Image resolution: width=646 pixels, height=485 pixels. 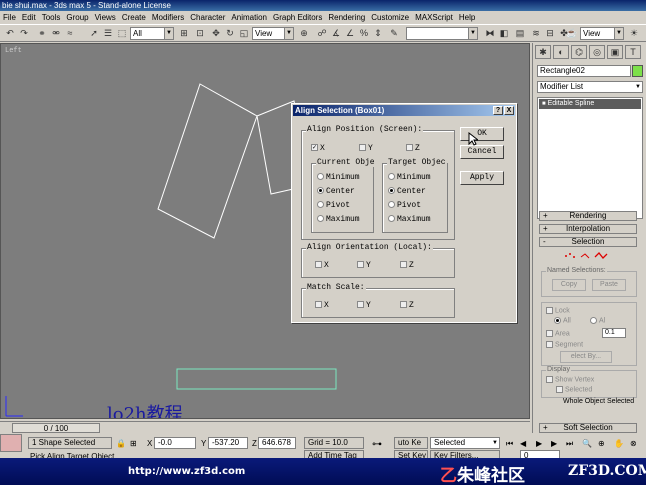 What do you see at coordinates (633, 443) in the screenshot?
I see `orbit-icon: ⊗` at bounding box center [633, 443].